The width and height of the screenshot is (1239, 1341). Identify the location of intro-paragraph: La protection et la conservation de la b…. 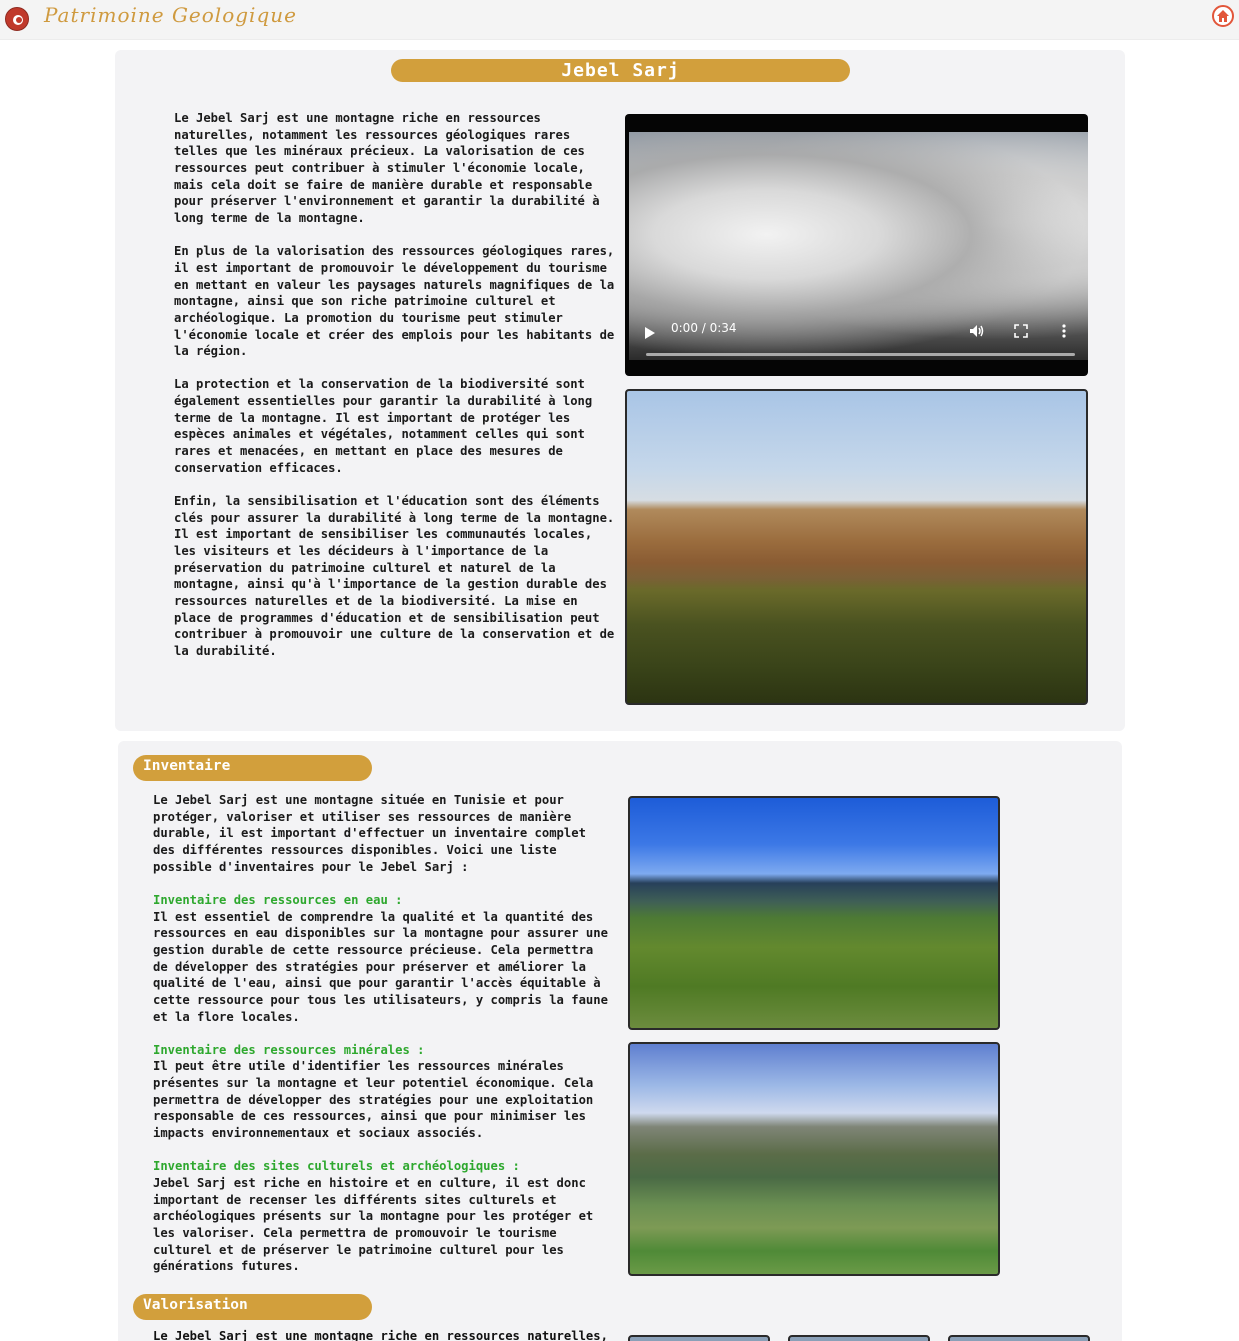
(383, 426).